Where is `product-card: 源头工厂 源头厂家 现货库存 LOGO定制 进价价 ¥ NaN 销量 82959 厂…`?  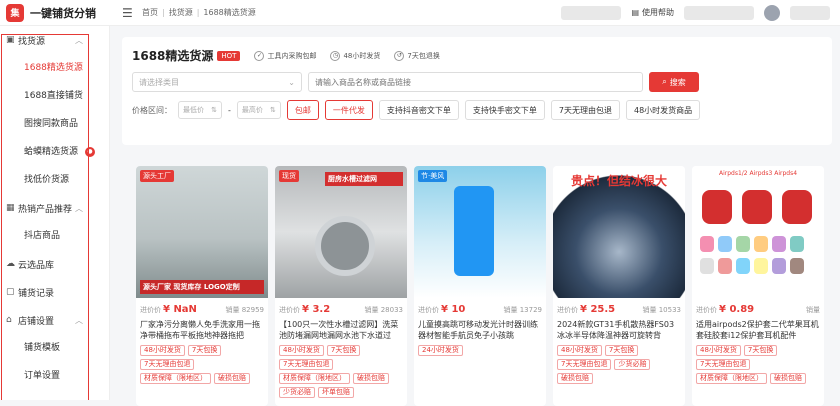
product-card: 源头工厂 源头厂家 现货库存 LOGO定制 进价价 ¥ NaN 销量 82959 厂… is located at coordinates (202, 286).